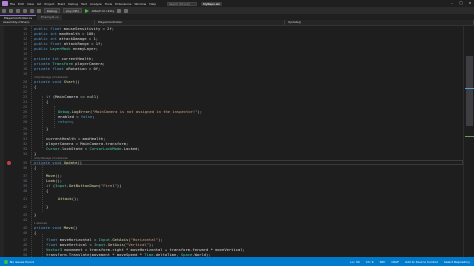  What do you see at coordinates (66, 48) in the screenshot?
I see `code-line: public LayerMask enemyLayer;` at bounding box center [66, 48].